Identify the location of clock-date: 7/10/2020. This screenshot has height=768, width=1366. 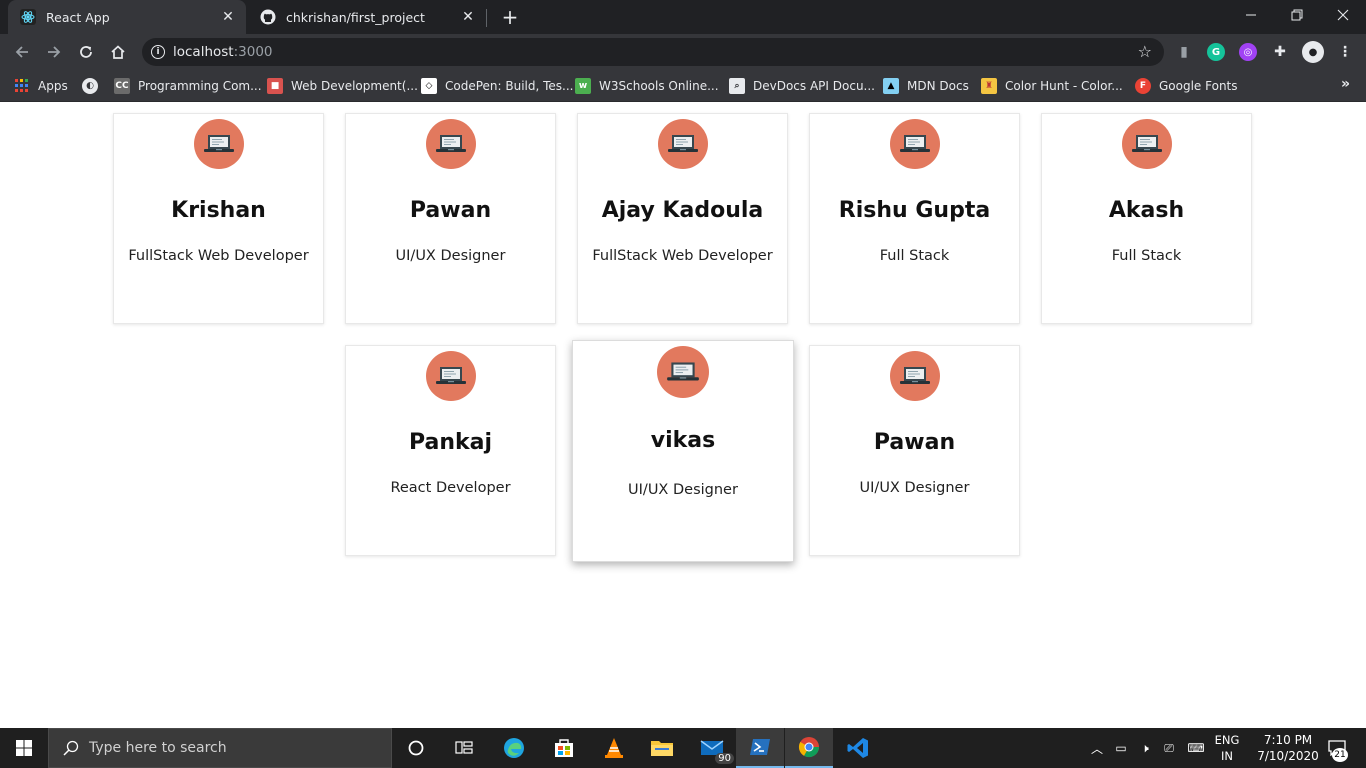
(1288, 756).